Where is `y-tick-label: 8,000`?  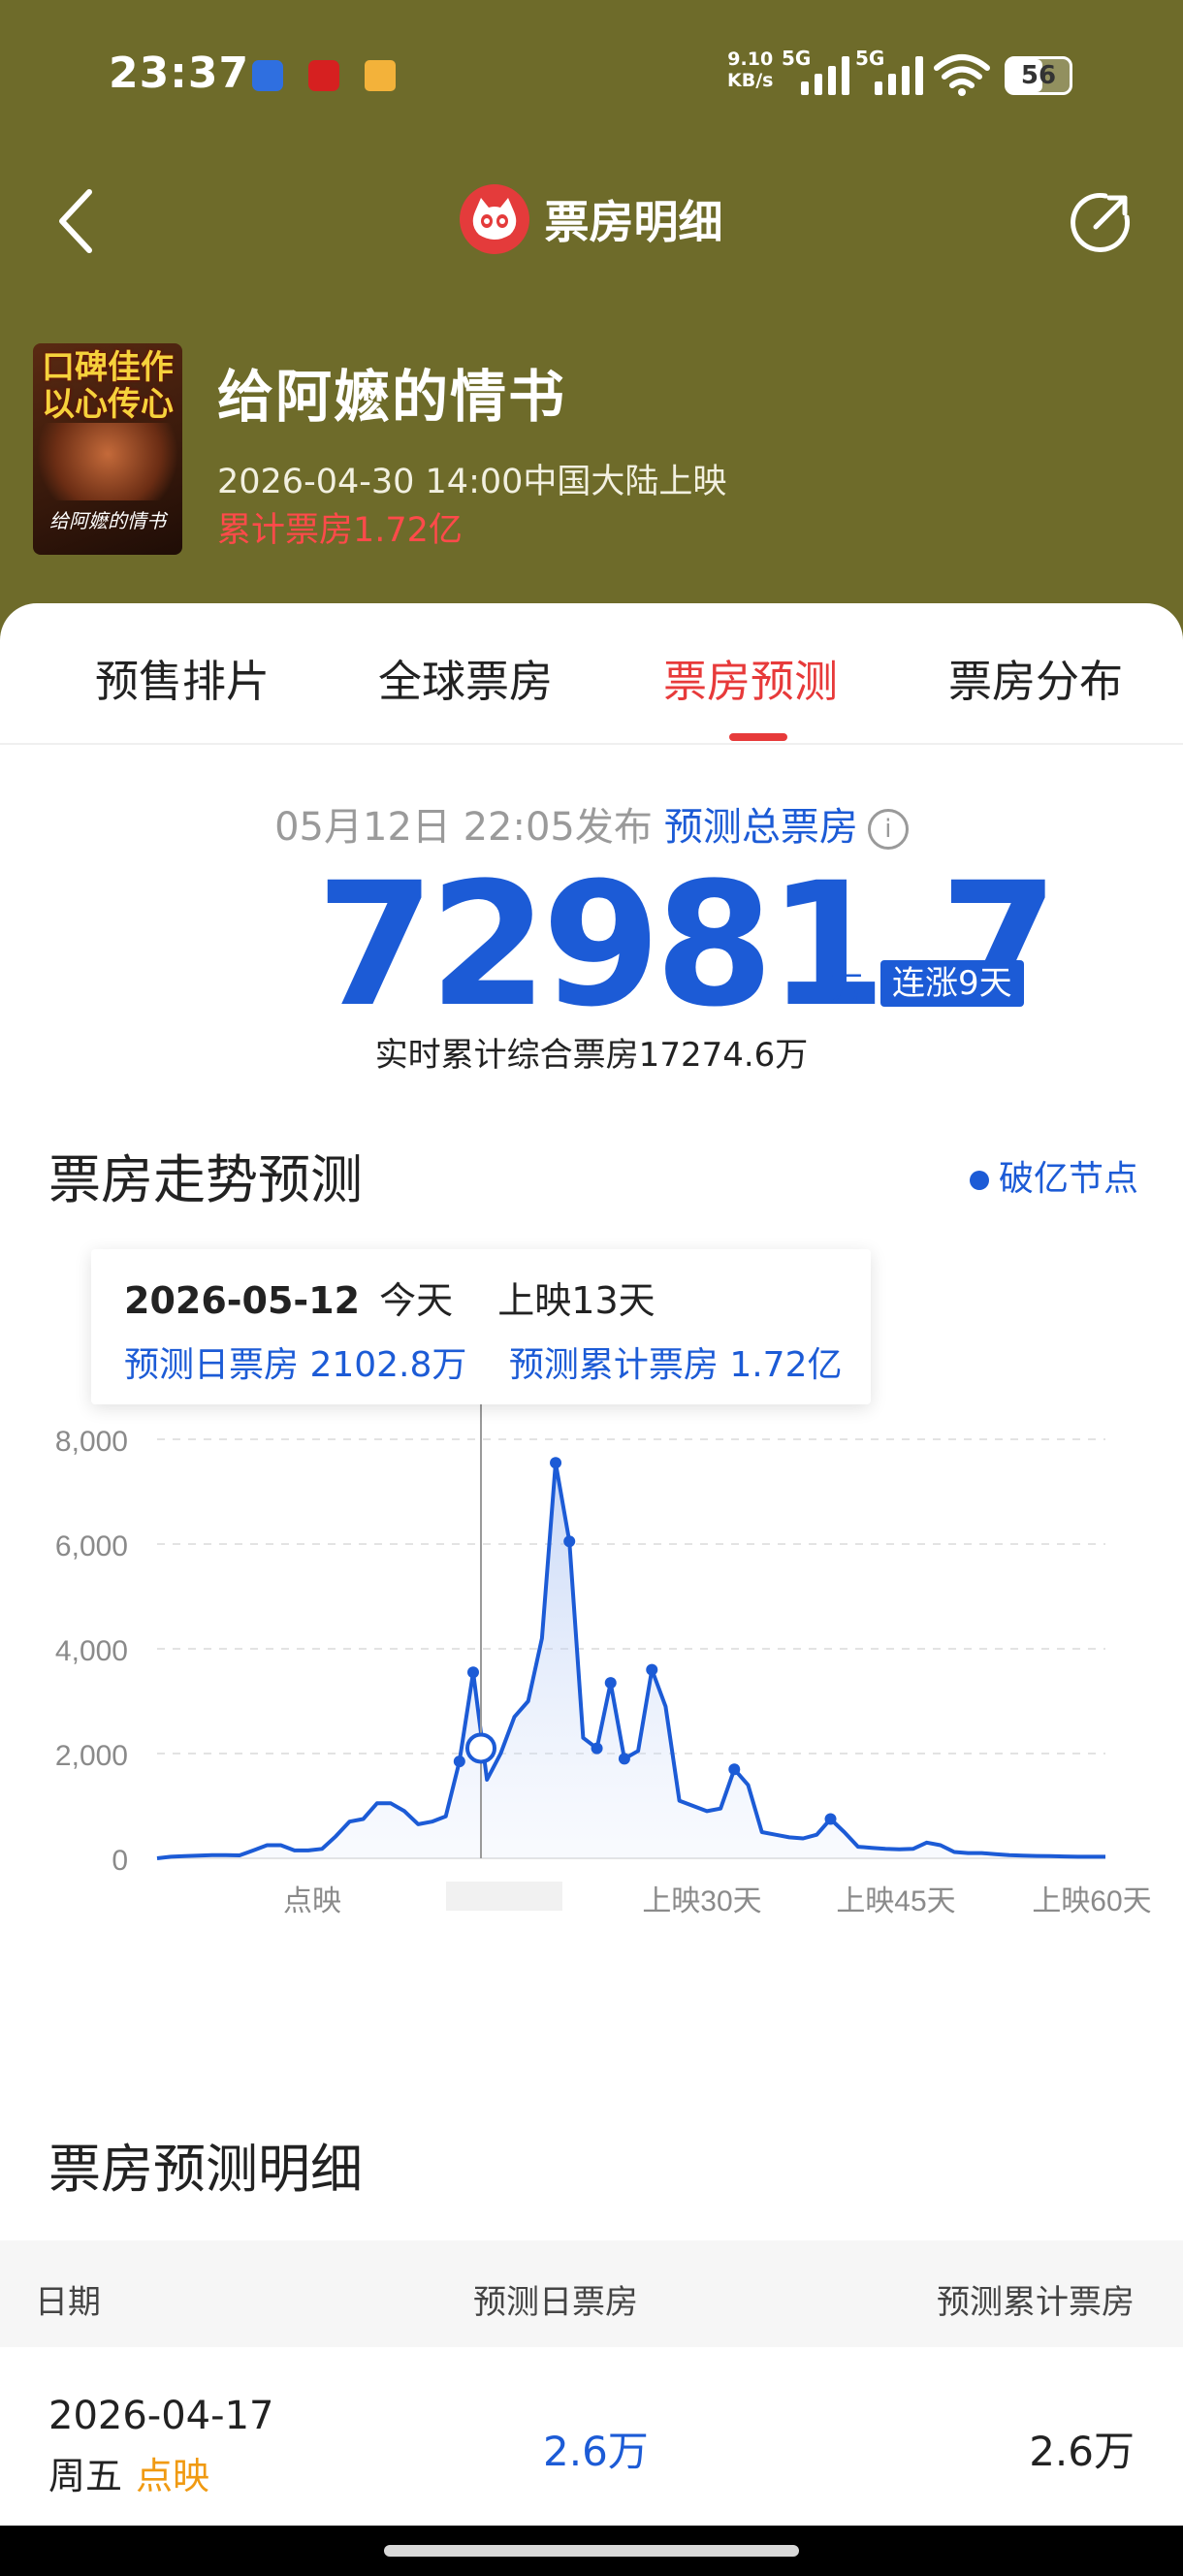 y-tick-label: 8,000 is located at coordinates (91, 1442).